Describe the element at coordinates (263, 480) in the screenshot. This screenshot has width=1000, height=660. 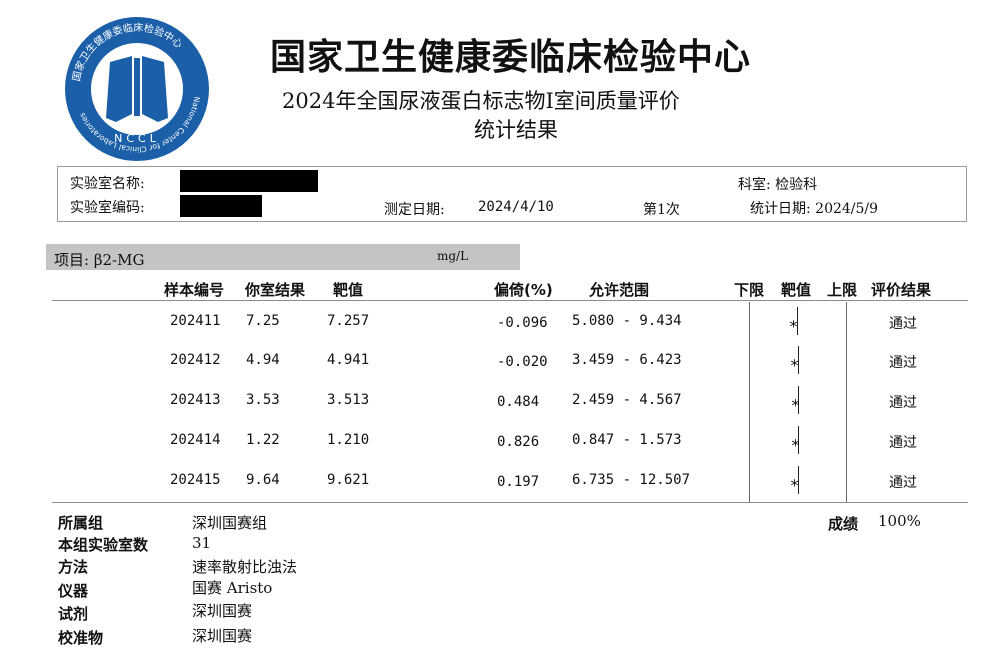
I see `lab-result: 9.64` at that location.